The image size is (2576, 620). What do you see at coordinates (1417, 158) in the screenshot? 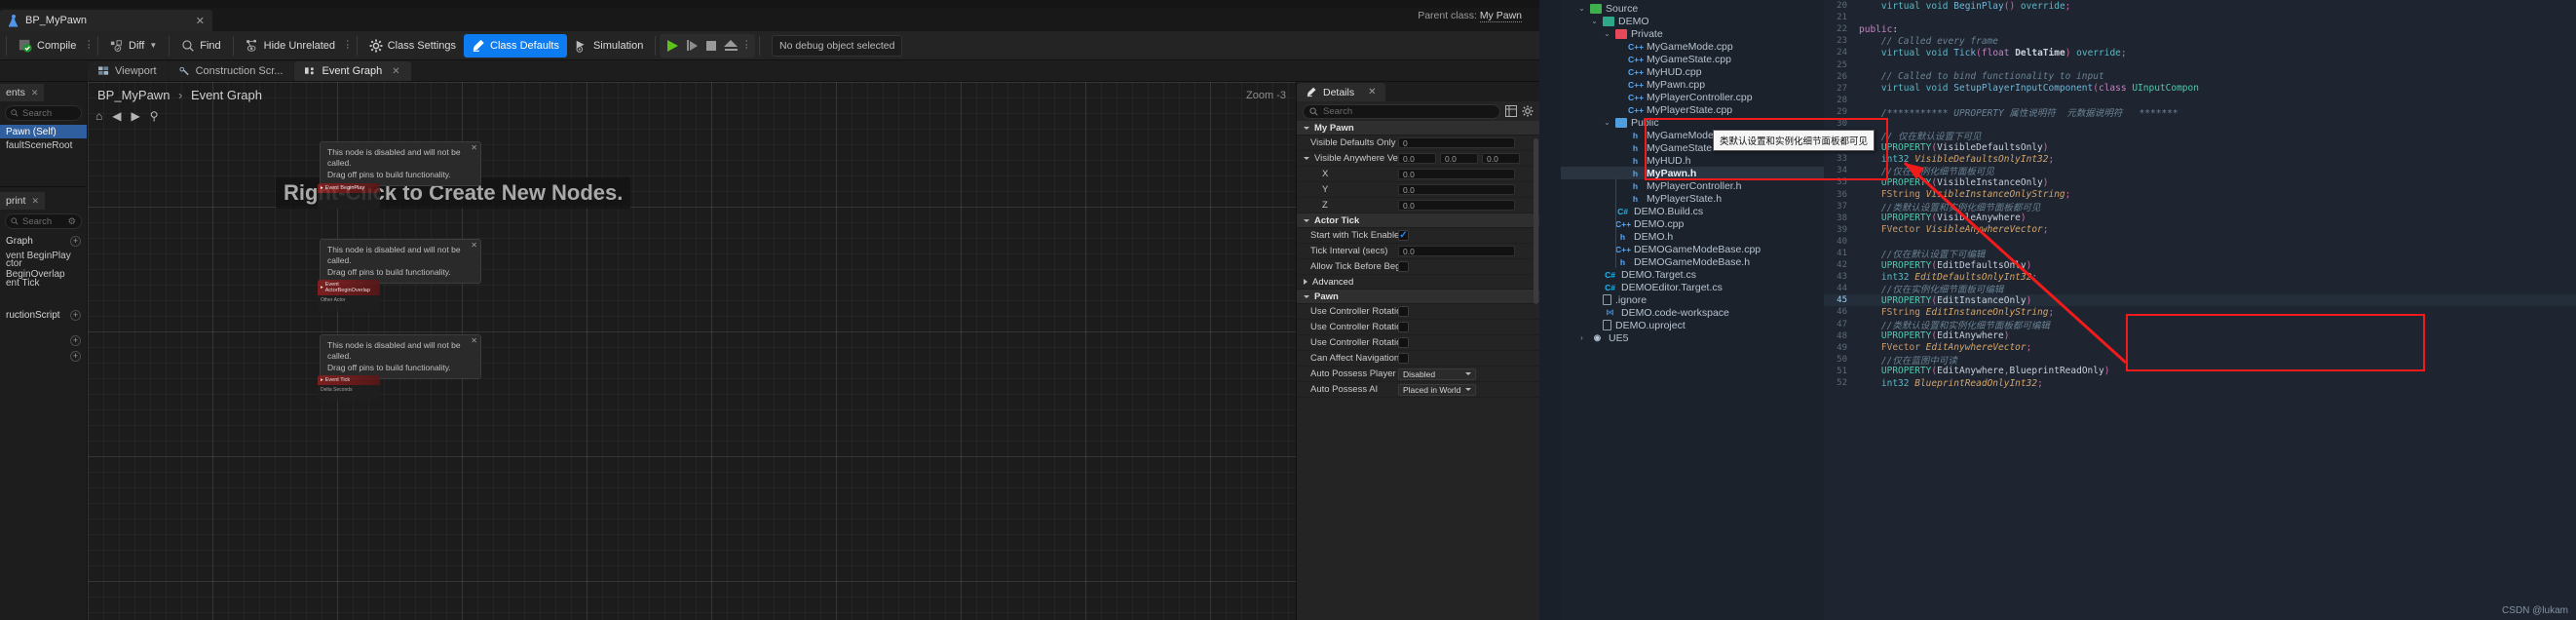
I see `vector-x-field: 0.0` at bounding box center [1417, 158].